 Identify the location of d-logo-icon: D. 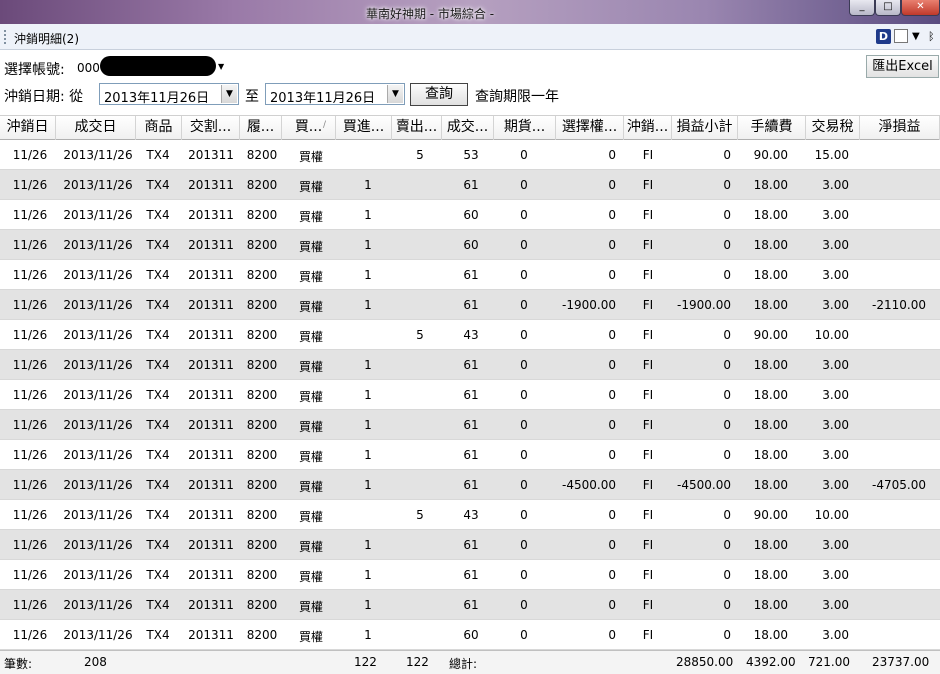
(883, 36).